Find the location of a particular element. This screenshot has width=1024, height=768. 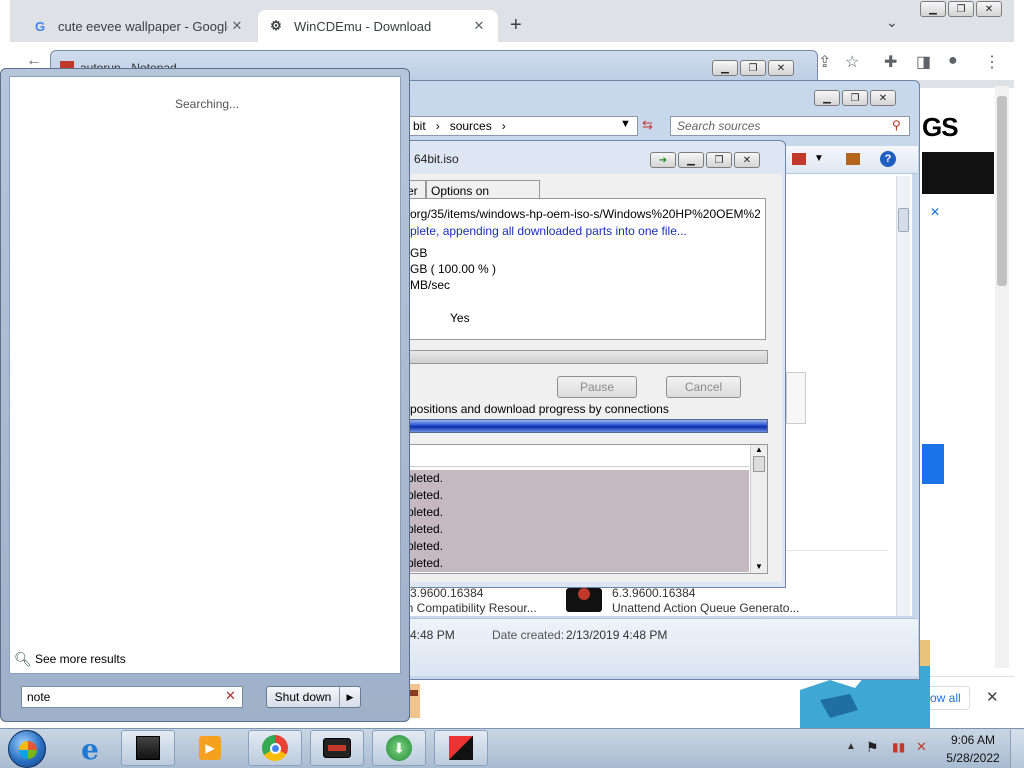

chevron-down-icon: ▼ is located at coordinates (819, 158).